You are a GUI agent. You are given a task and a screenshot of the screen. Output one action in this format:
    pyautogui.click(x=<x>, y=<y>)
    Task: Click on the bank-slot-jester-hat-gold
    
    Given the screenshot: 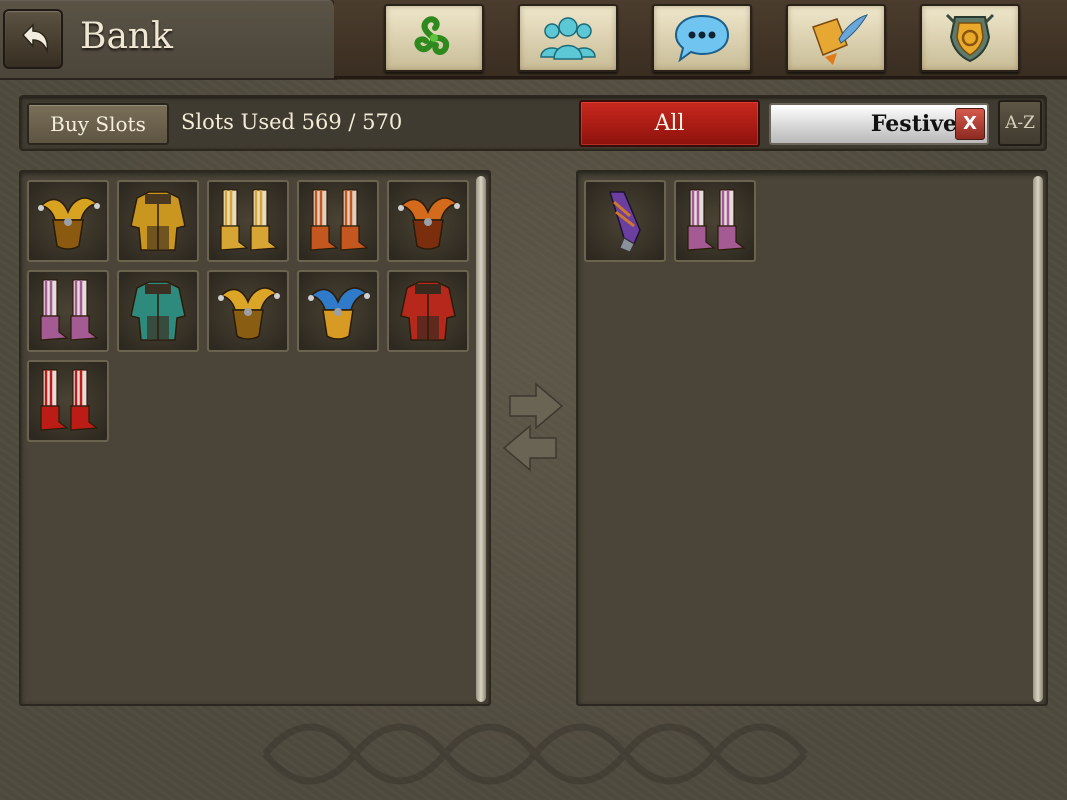 What is the action you would take?
    pyautogui.click(x=248, y=311)
    